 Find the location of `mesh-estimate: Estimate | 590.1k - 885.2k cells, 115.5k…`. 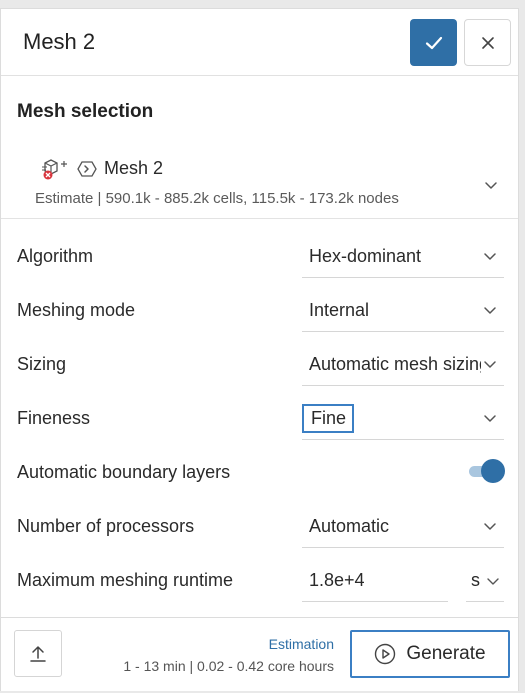

mesh-estimate: Estimate | 590.1k - 885.2k cells, 115.5k… is located at coordinates (217, 198).